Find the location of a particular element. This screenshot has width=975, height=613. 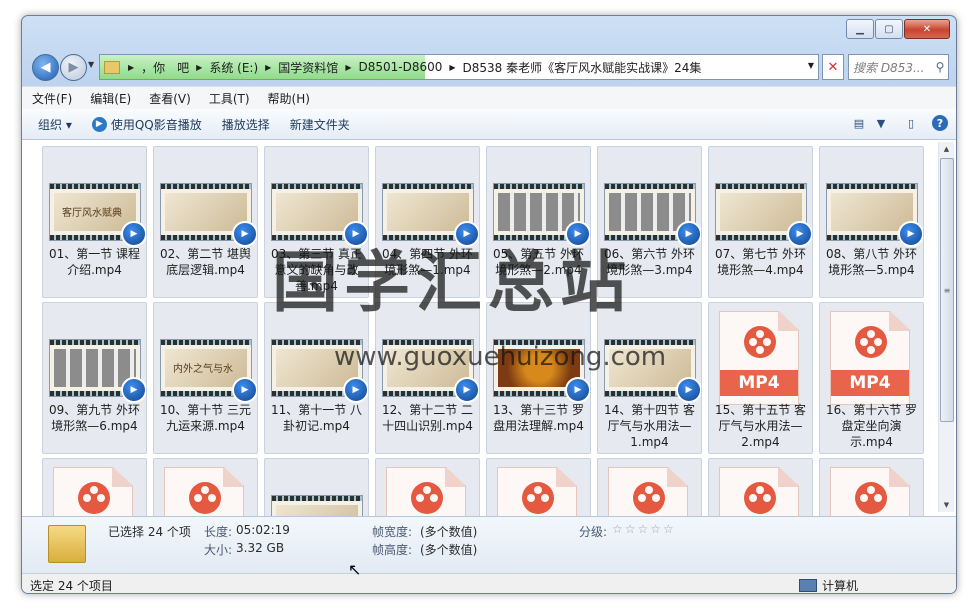

file-item: MP4 15、第十五节 客厅气与水用法—2.mp4 is located at coordinates (760, 378).